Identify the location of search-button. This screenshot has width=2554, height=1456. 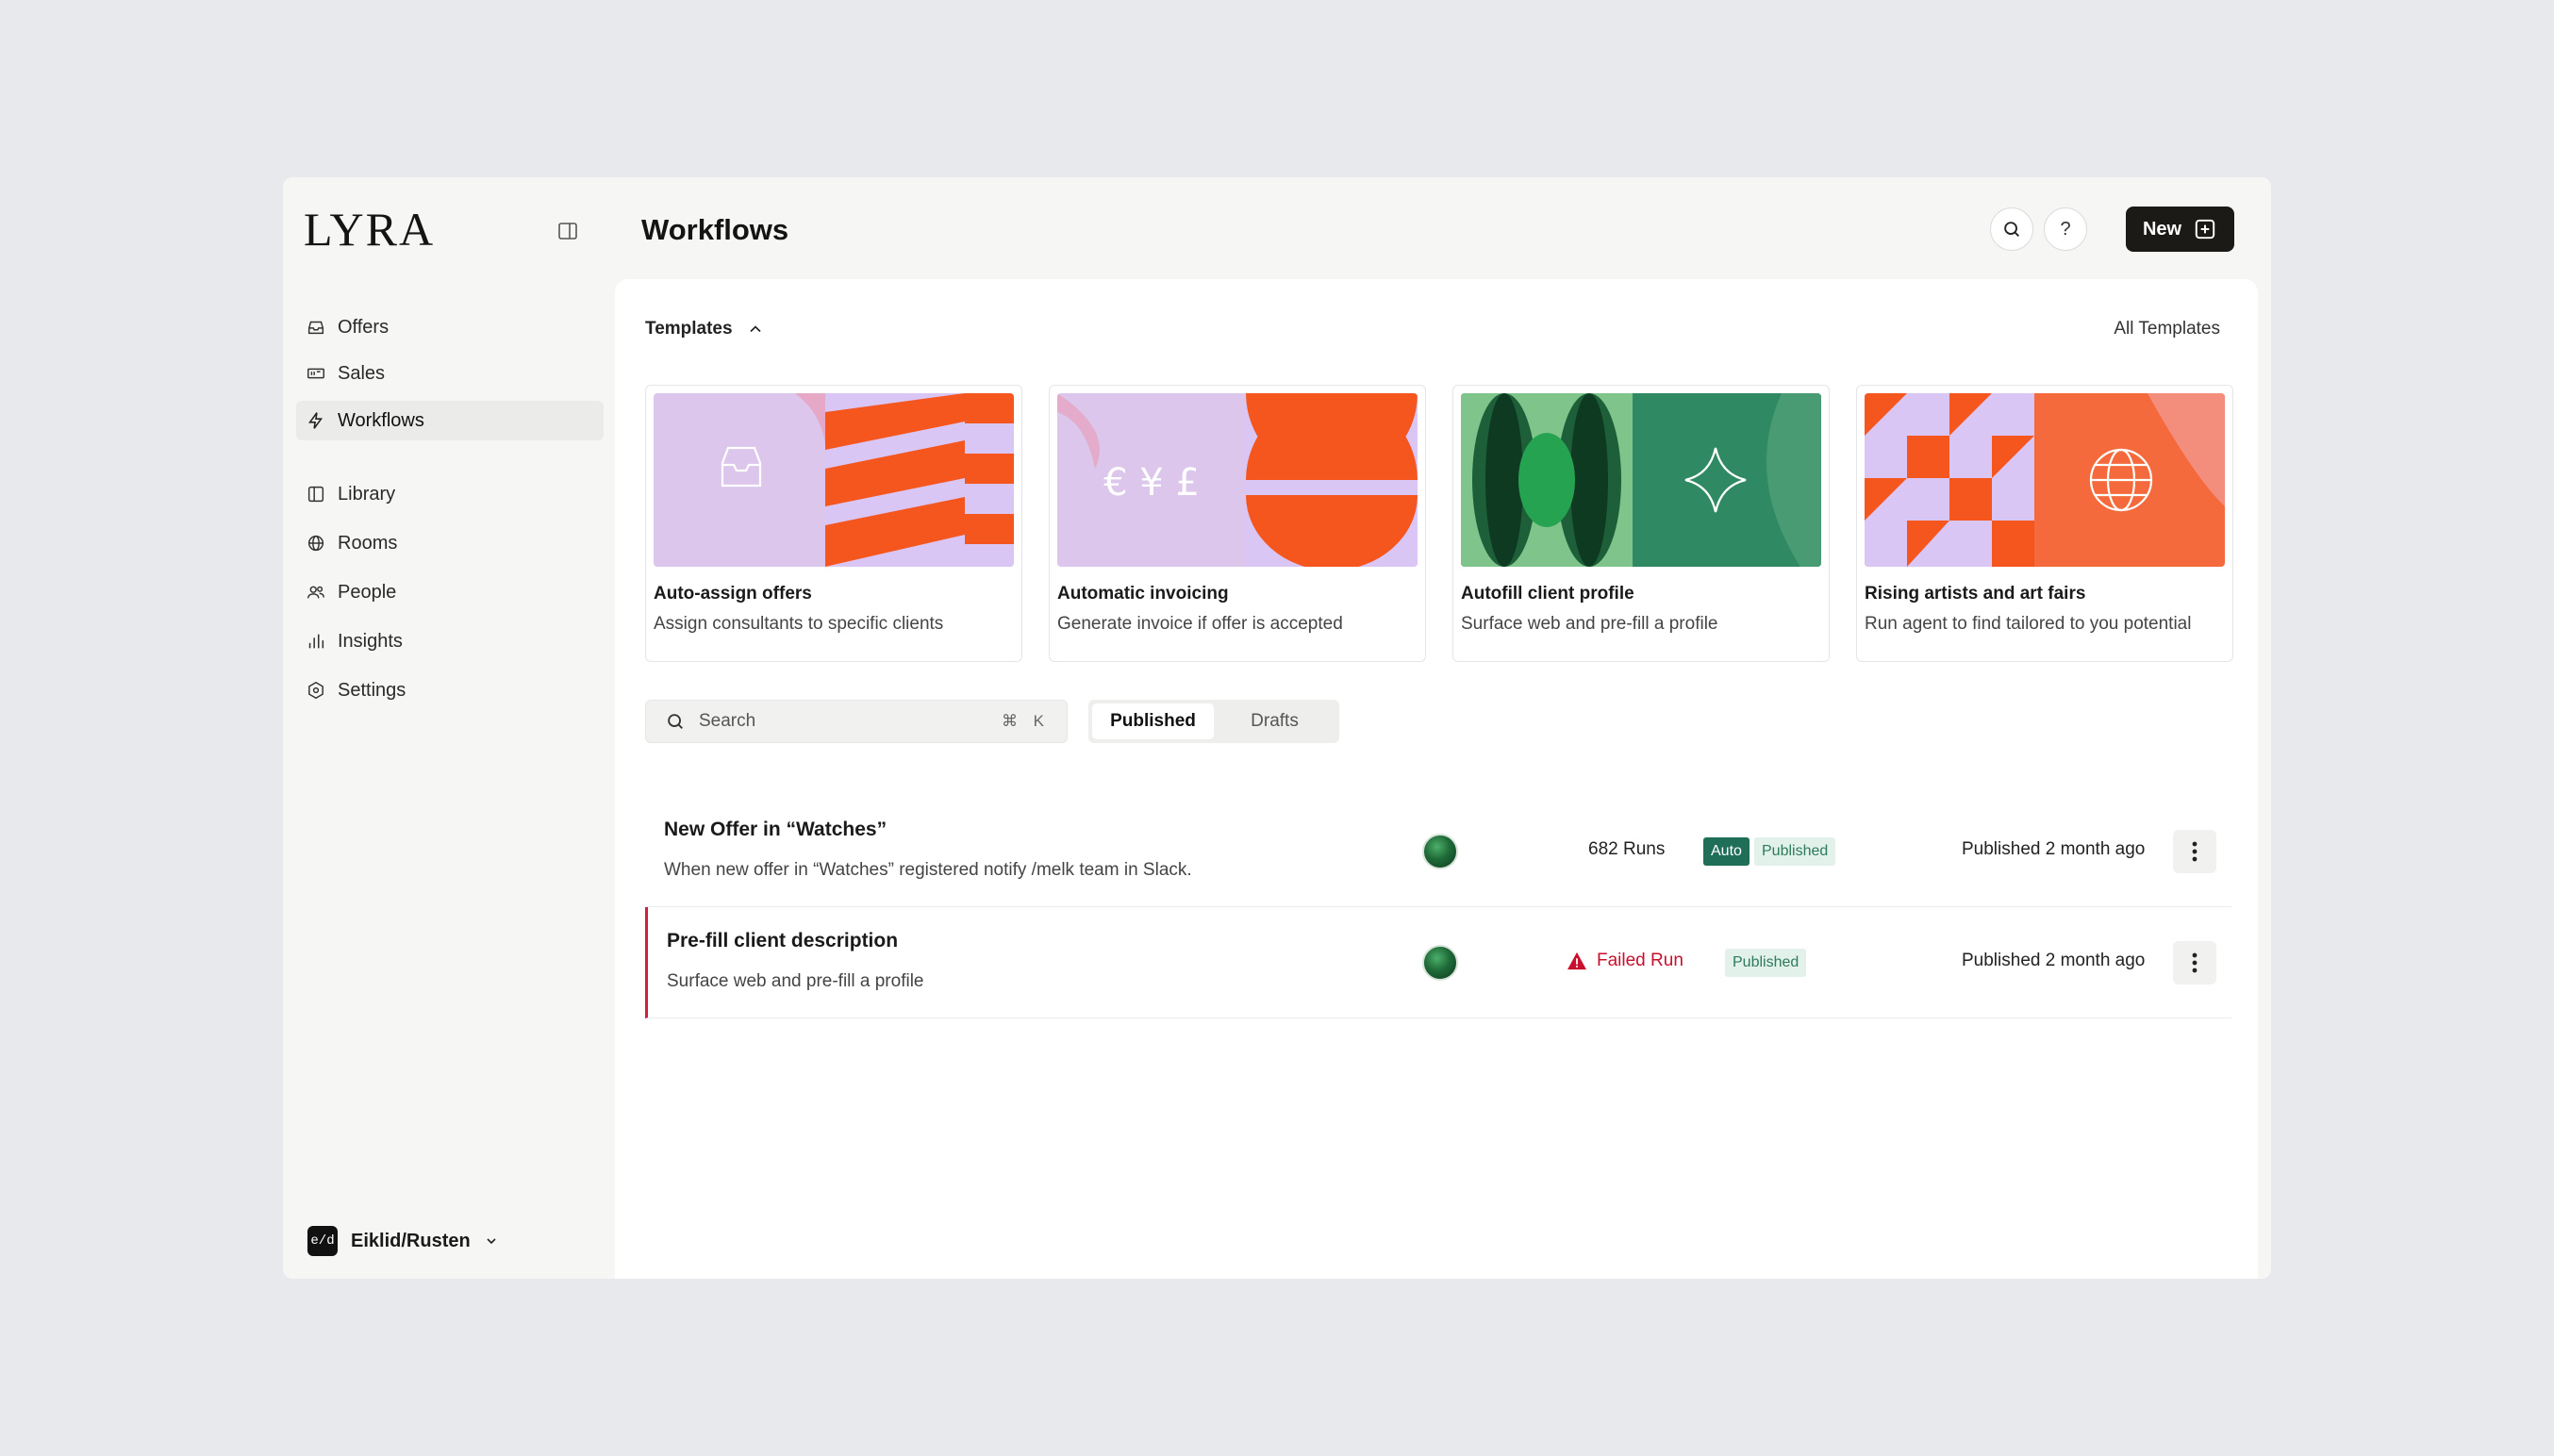
(2011, 229).